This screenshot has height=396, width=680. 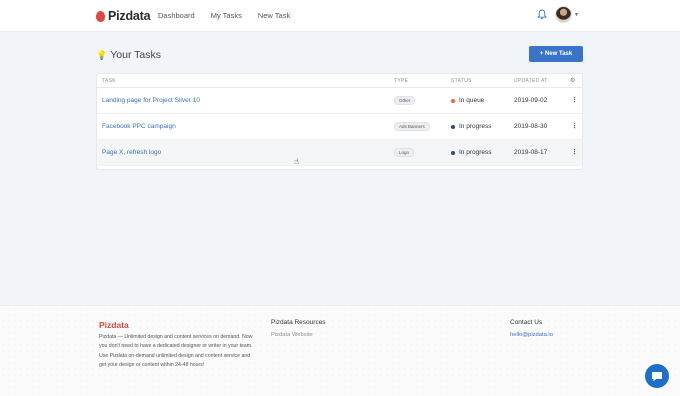 What do you see at coordinates (576, 15) in the screenshot?
I see `chevron-down-icon: ▼` at bounding box center [576, 15].